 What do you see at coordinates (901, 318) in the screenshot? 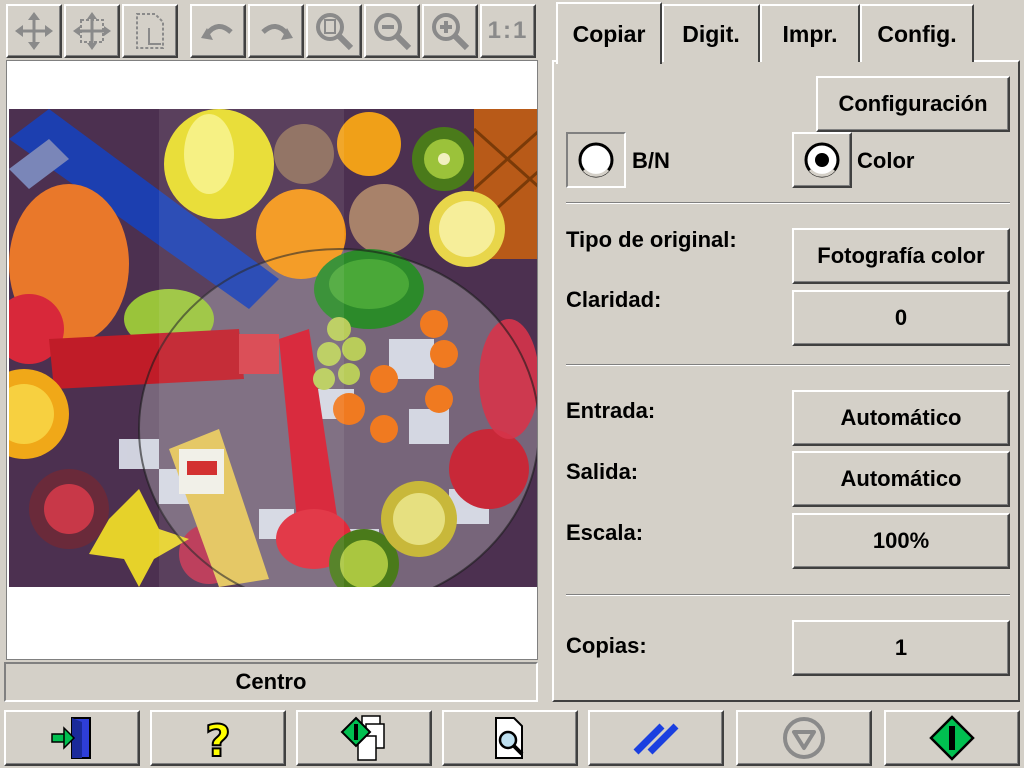
I see `brightness-button: 0` at bounding box center [901, 318].